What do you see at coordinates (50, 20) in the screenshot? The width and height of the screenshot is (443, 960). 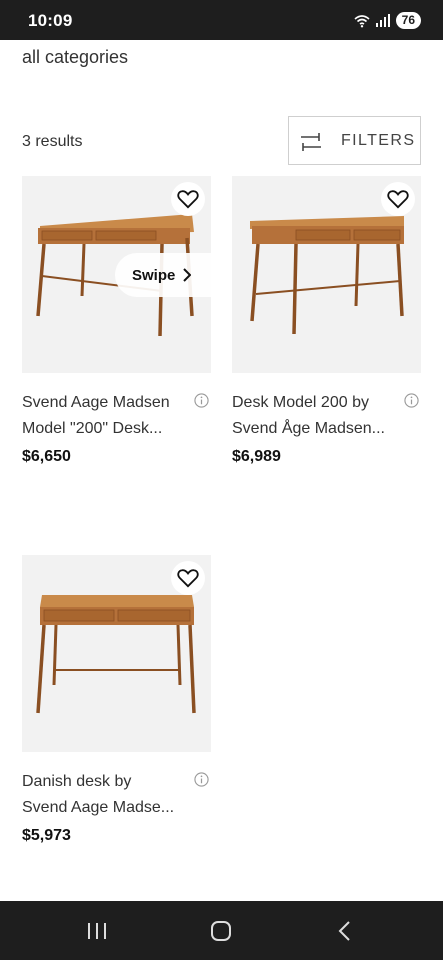 I see `status-time: 10:09` at bounding box center [50, 20].